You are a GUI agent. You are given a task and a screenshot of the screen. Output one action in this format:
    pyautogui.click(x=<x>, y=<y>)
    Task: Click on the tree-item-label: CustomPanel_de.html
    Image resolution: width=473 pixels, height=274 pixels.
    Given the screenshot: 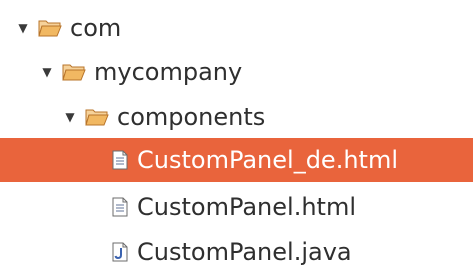 What is the action you would take?
    pyautogui.click(x=267, y=160)
    